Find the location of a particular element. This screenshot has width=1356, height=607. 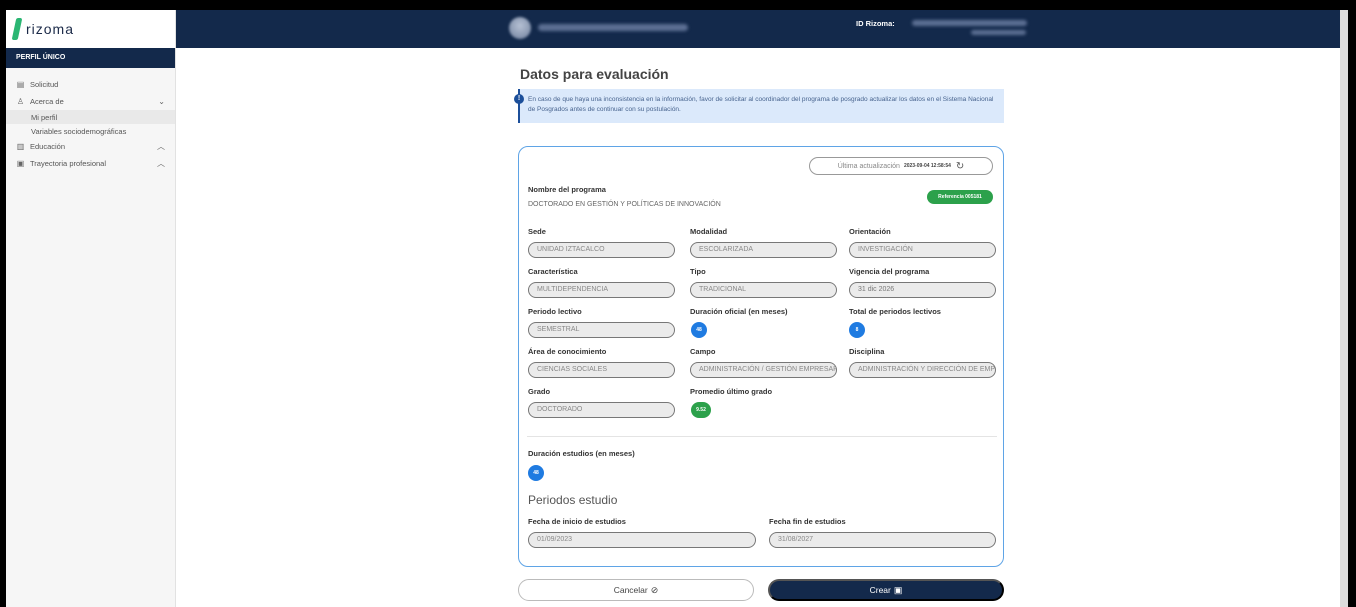

divider is located at coordinates (762, 436).